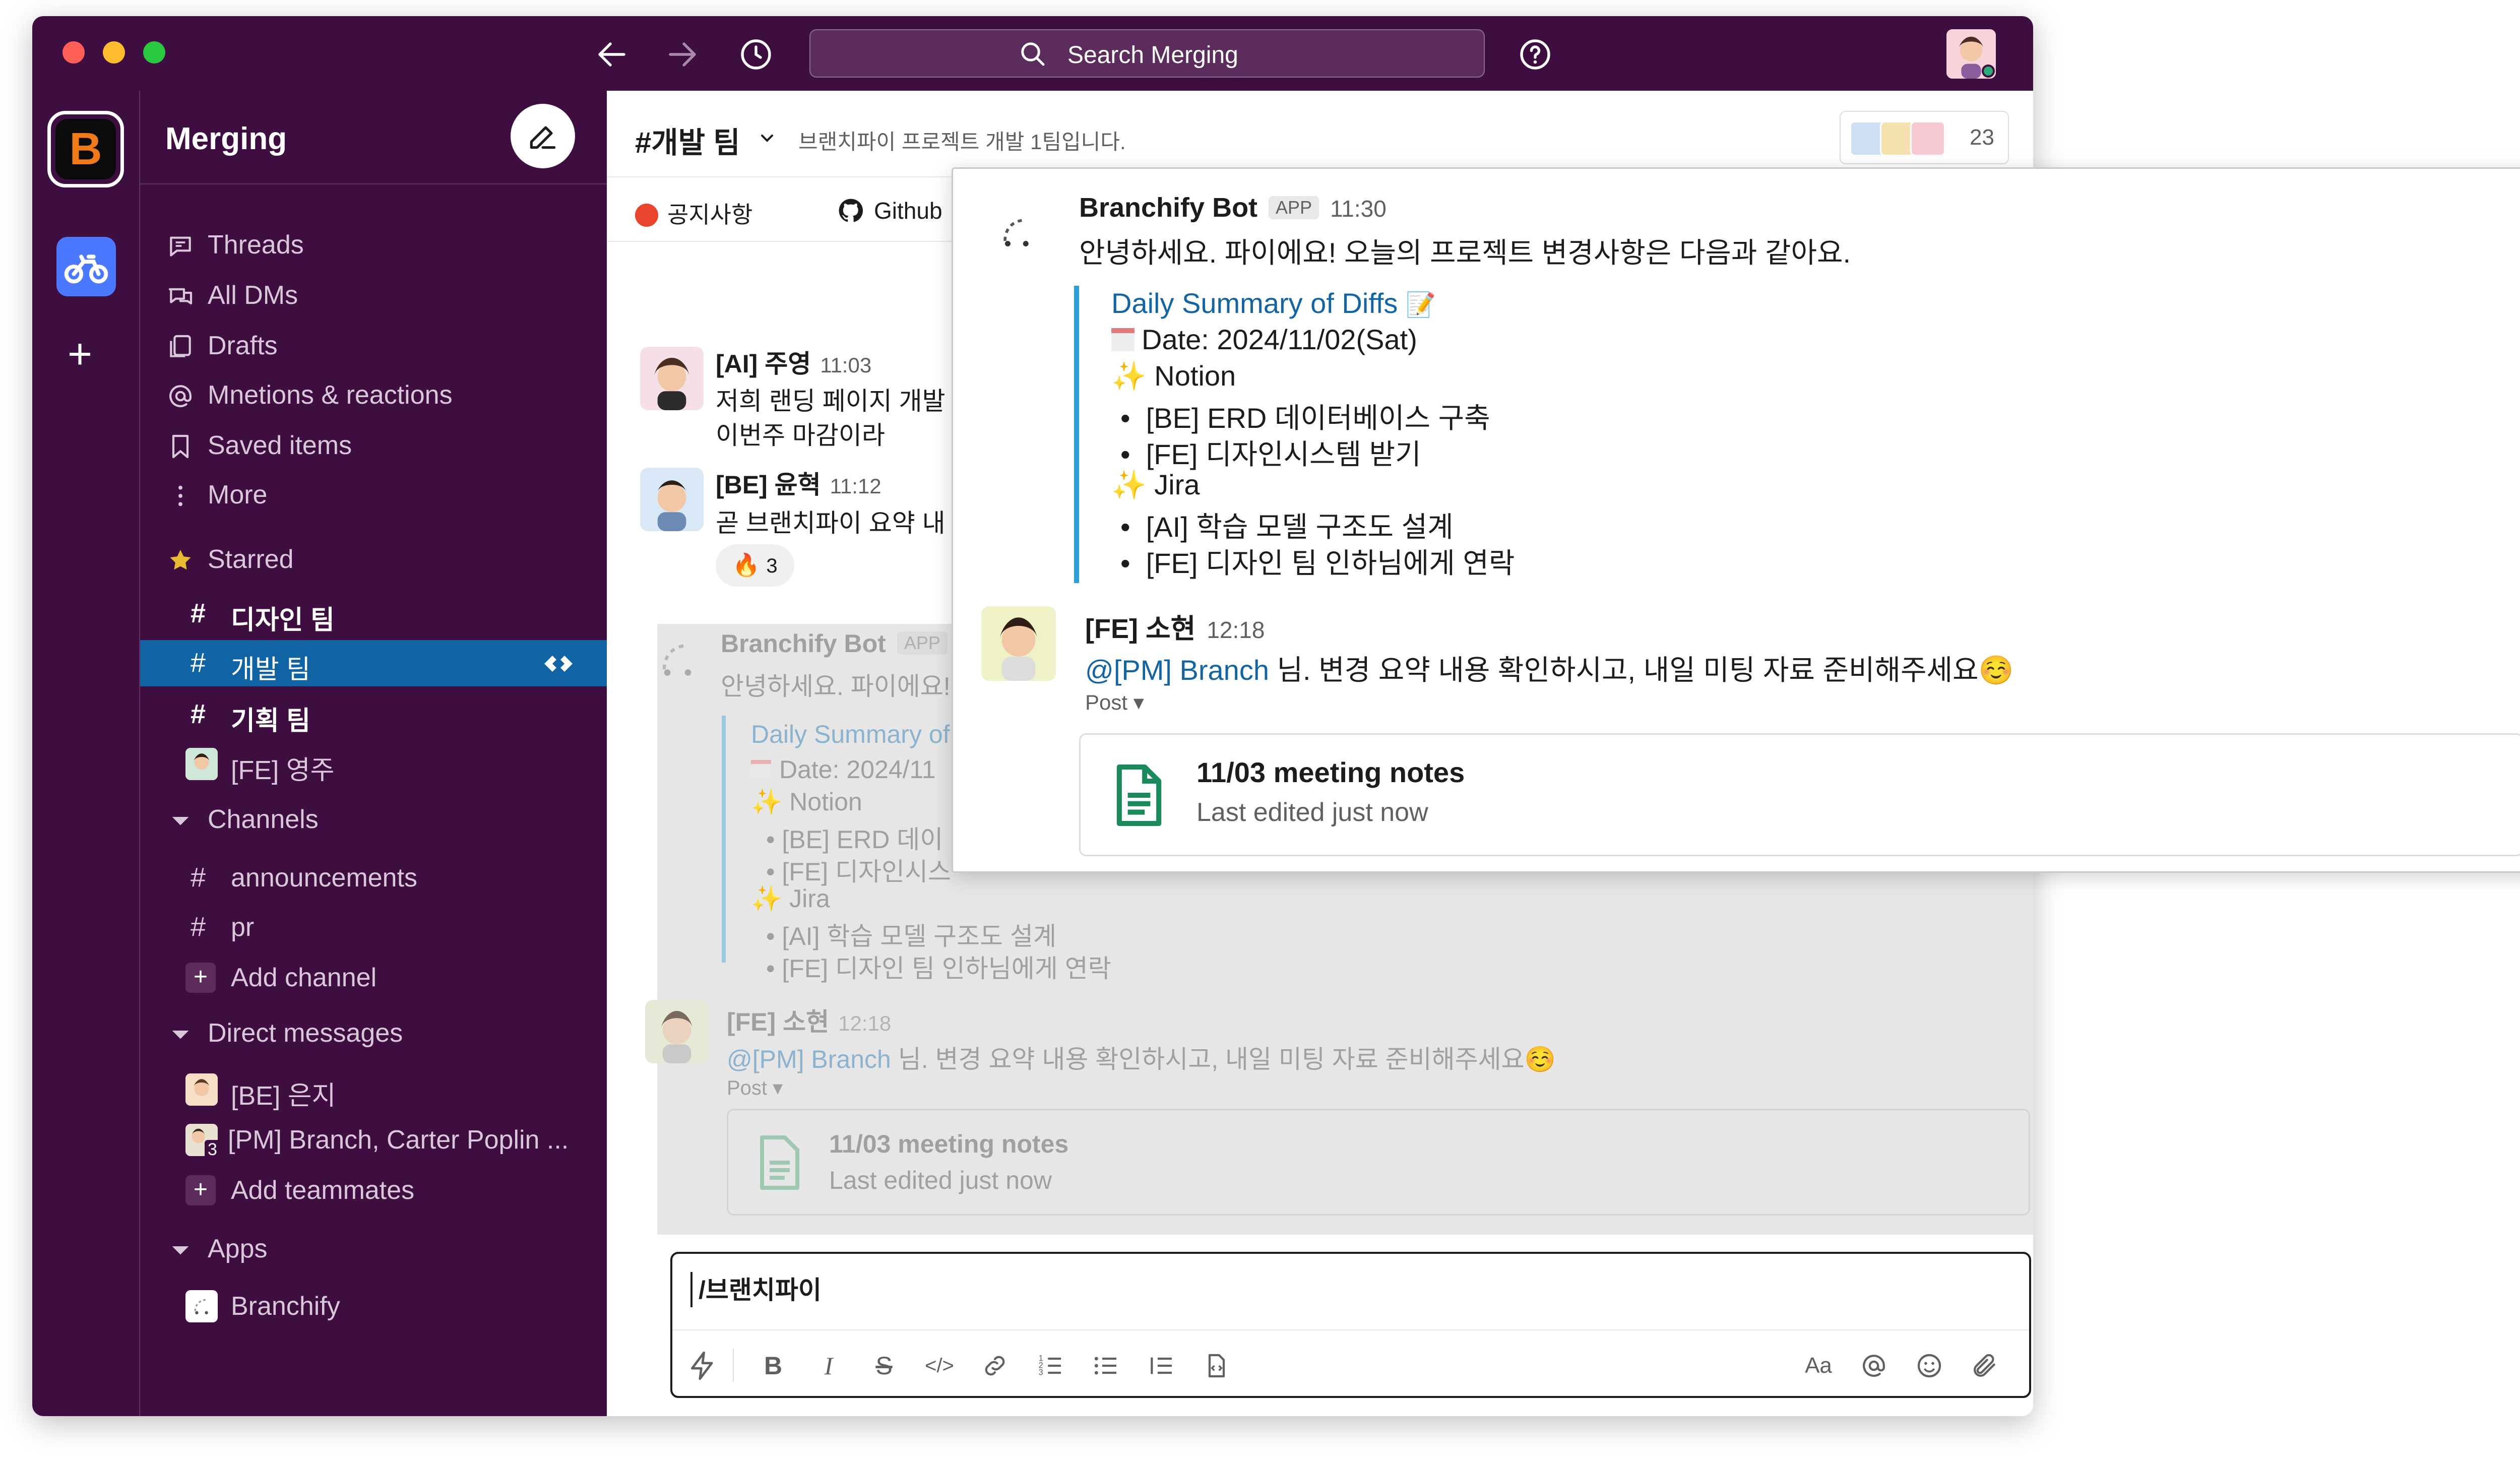 This screenshot has width=2520, height=1464. I want to click on message-text: 안녕하세요. 파이에요!, so click(836, 686).